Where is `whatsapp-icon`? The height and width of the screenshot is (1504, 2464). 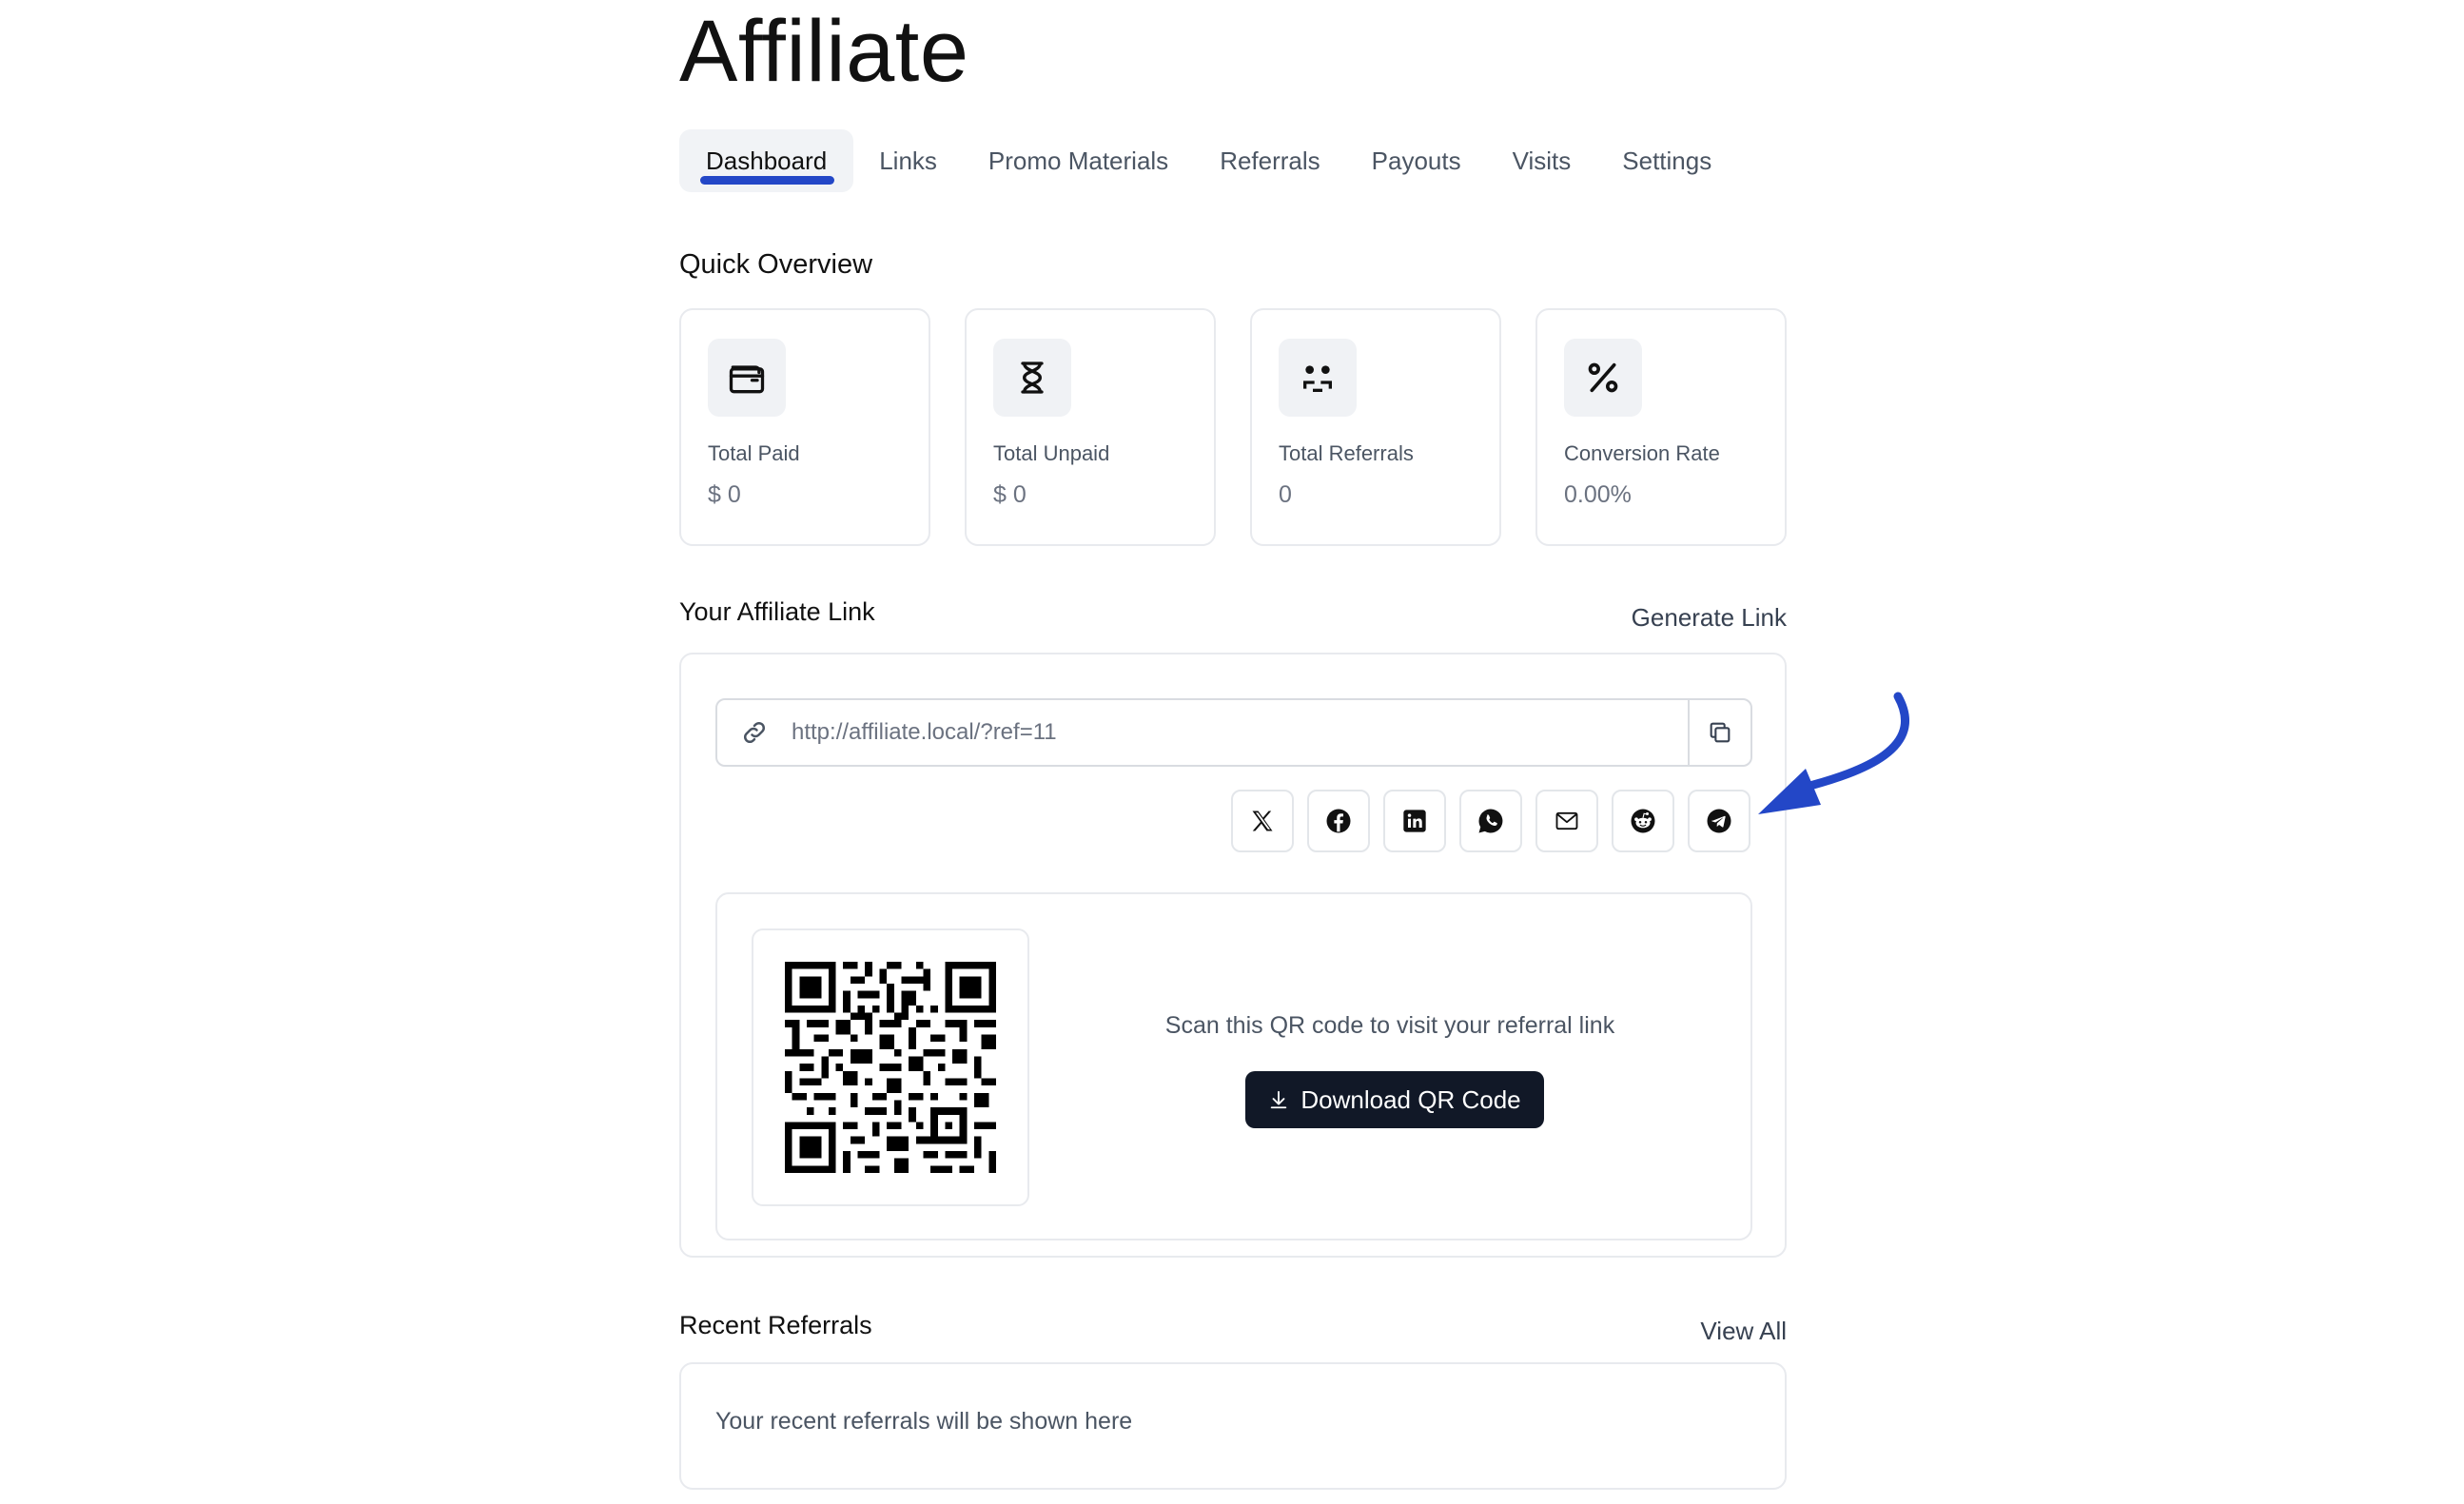 whatsapp-icon is located at coordinates (1490, 821).